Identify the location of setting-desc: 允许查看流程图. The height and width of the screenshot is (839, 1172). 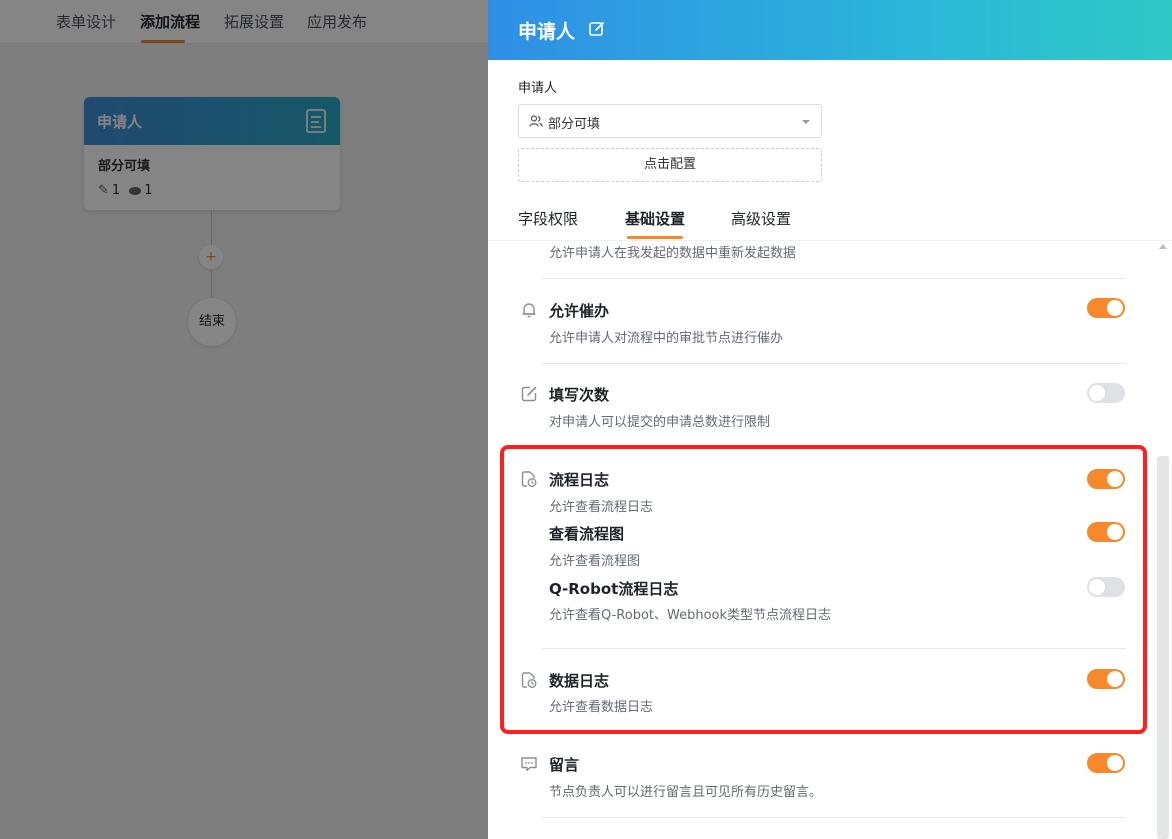
(595, 561).